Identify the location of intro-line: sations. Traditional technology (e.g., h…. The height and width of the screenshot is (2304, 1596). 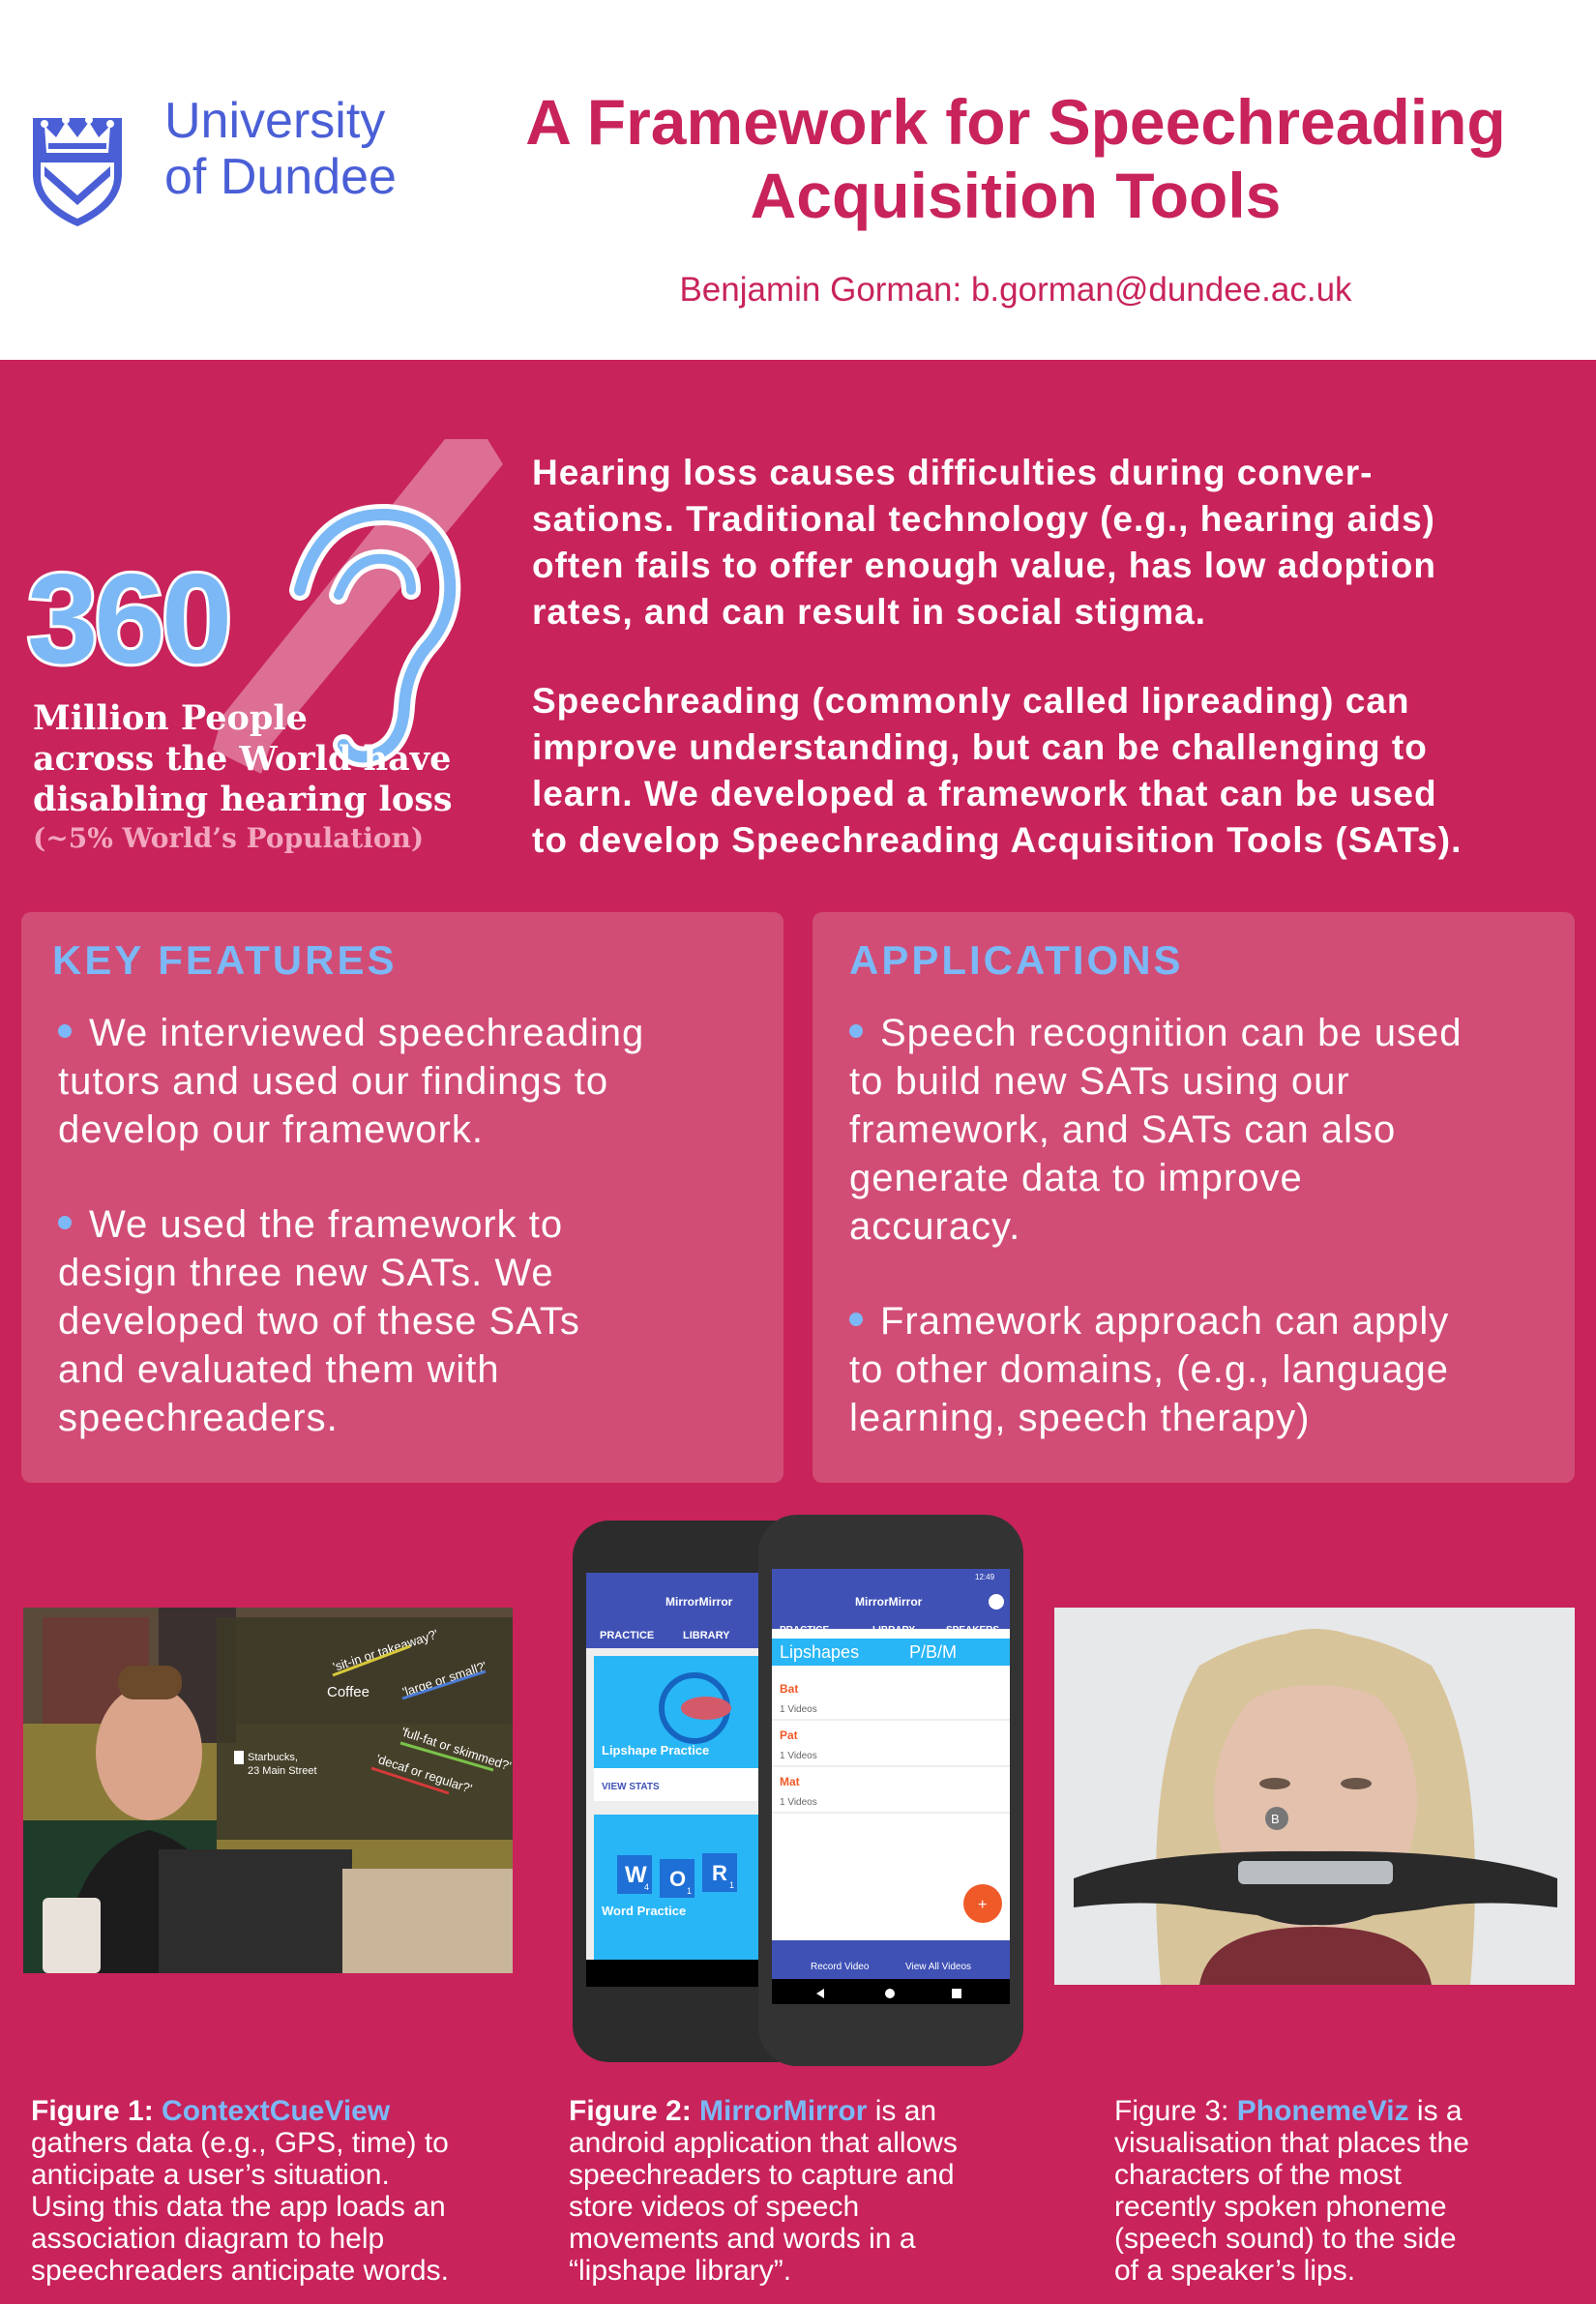
(983, 519).